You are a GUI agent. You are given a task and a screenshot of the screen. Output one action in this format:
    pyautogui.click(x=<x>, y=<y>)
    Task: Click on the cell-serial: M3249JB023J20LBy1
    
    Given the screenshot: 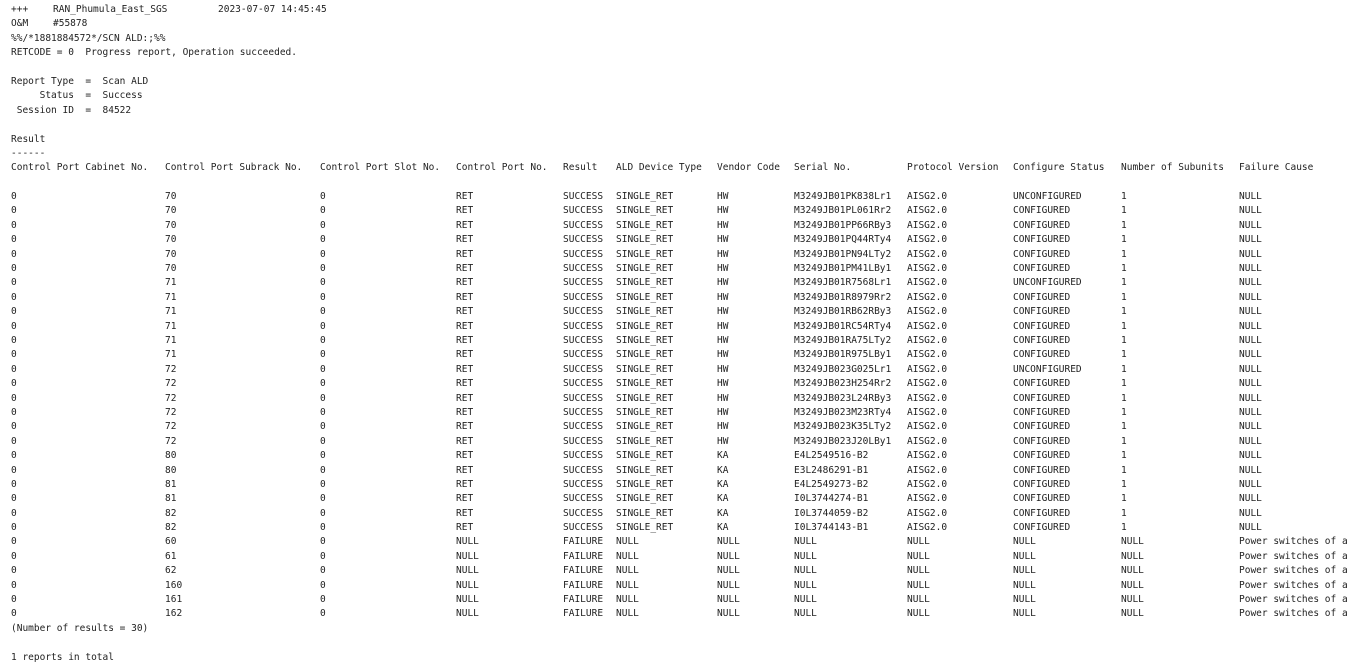 What is the action you would take?
    pyautogui.click(x=843, y=441)
    